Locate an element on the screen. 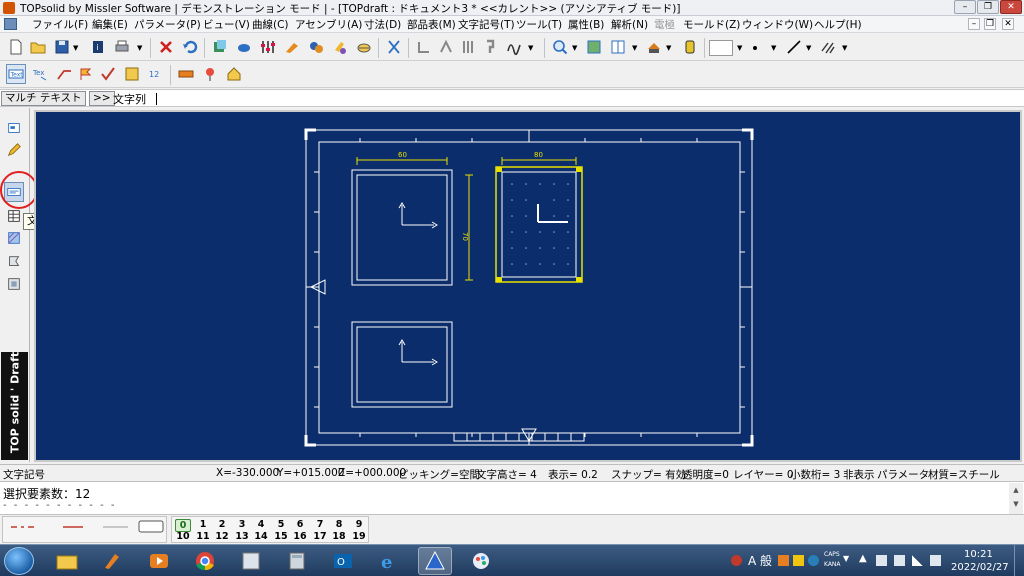 The image size is (1024, 576). layer-16: 16 is located at coordinates (300, 536).